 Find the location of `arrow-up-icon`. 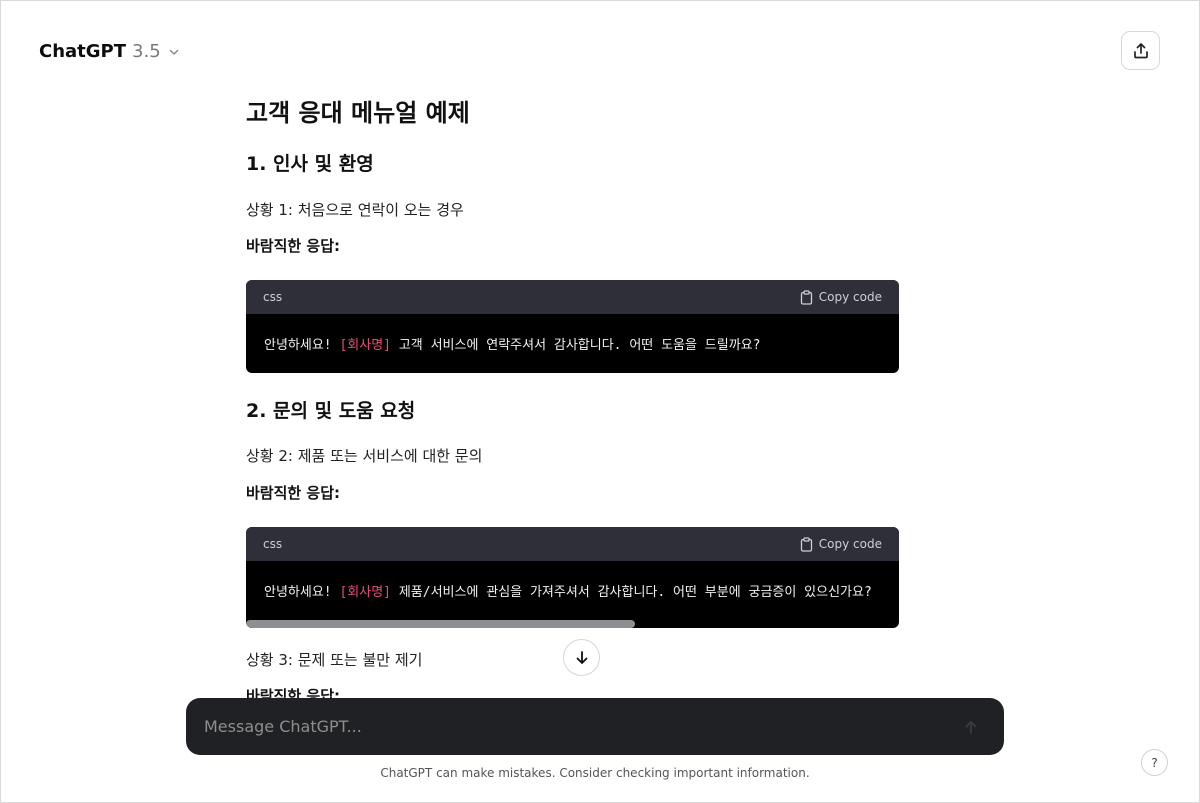

arrow-up-icon is located at coordinates (971, 727).